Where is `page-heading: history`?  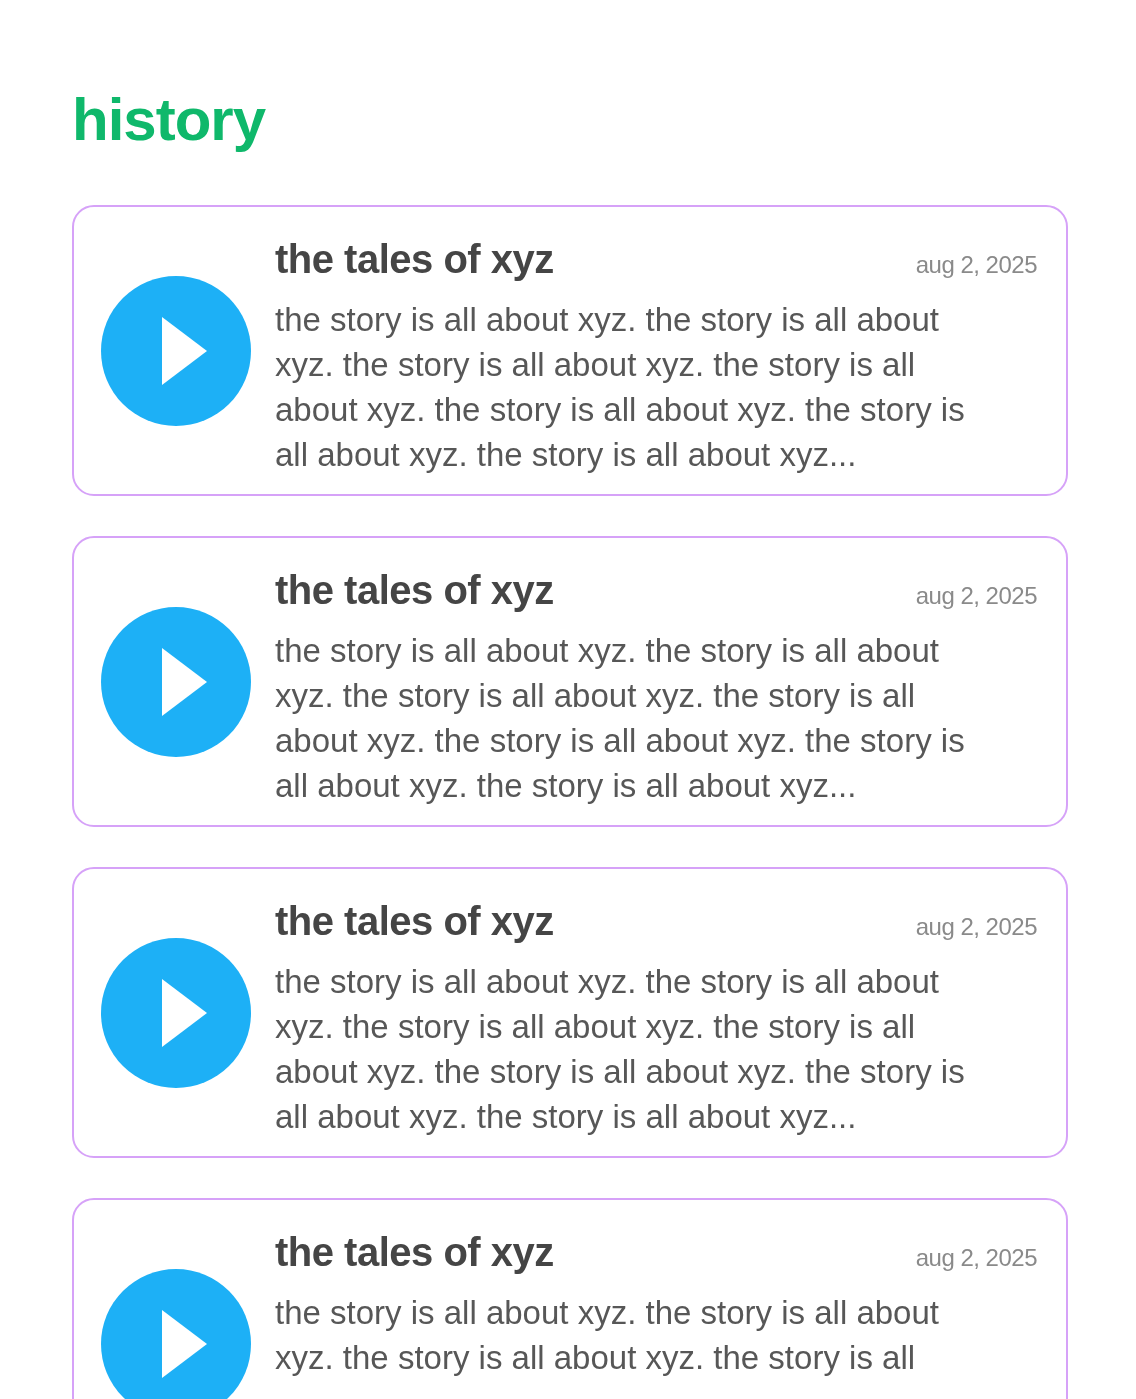
page-heading: history is located at coordinates (169, 120).